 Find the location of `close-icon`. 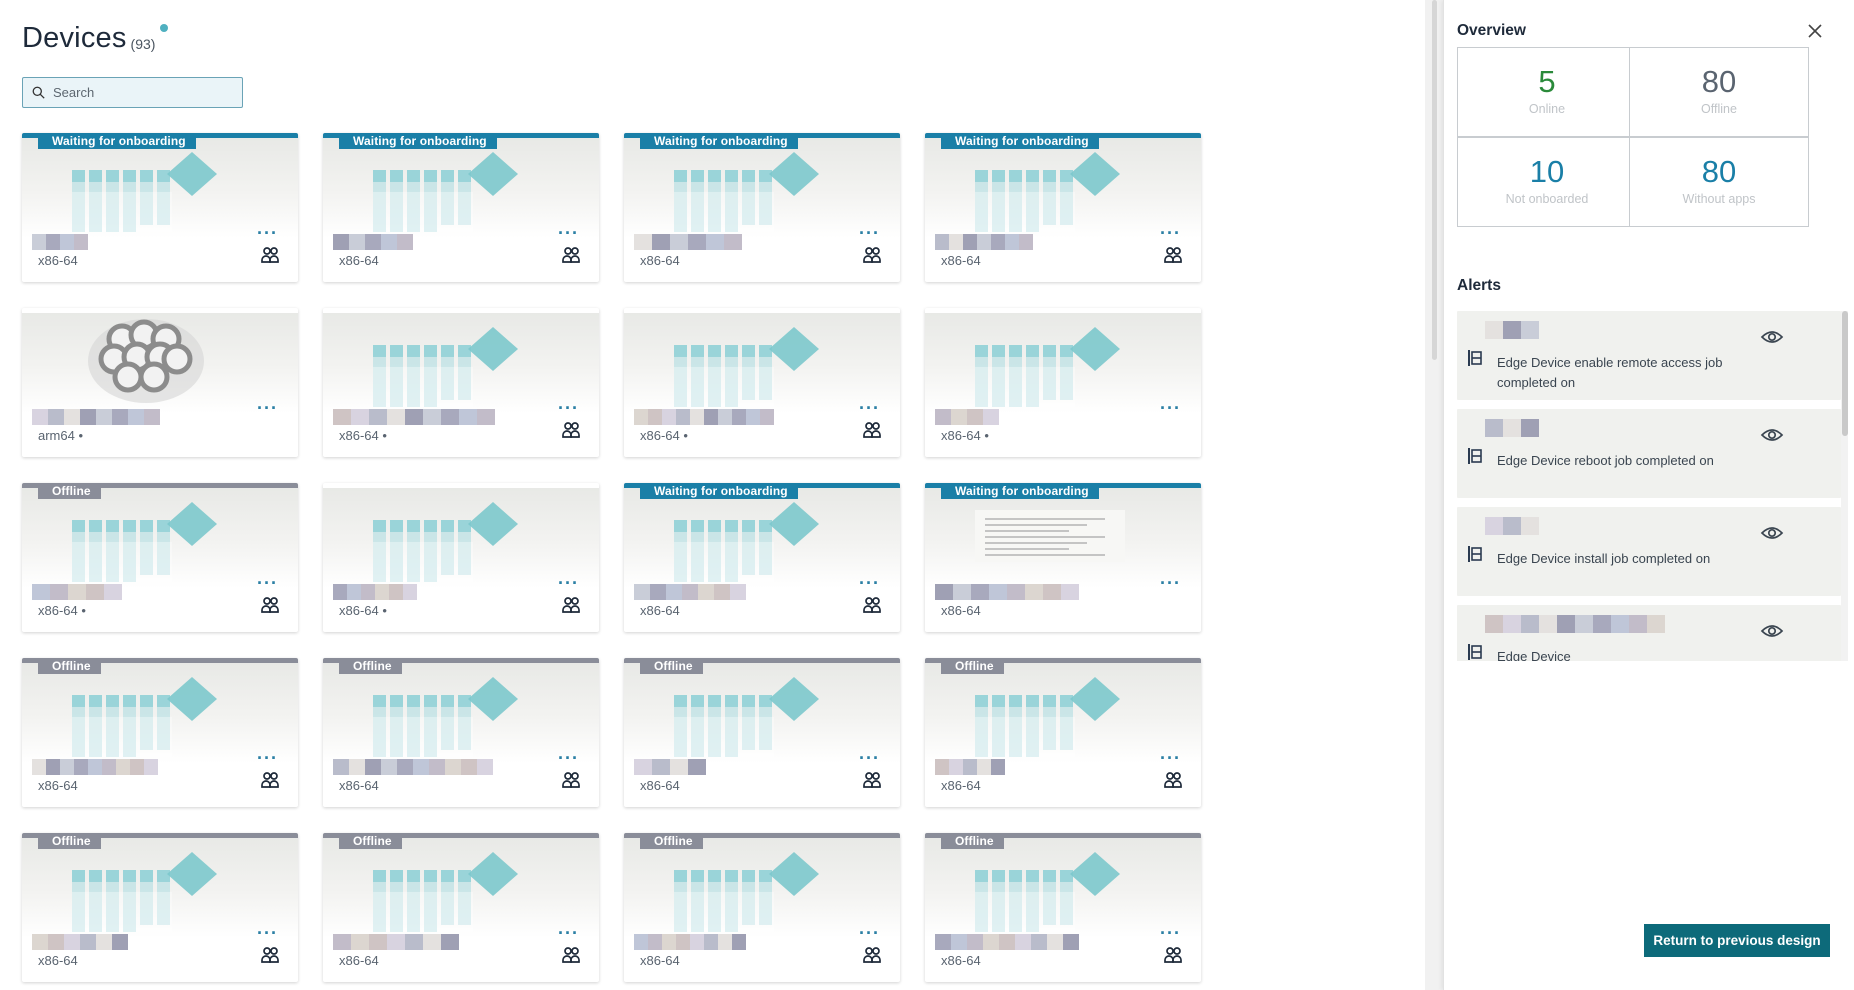

close-icon is located at coordinates (1815, 31).